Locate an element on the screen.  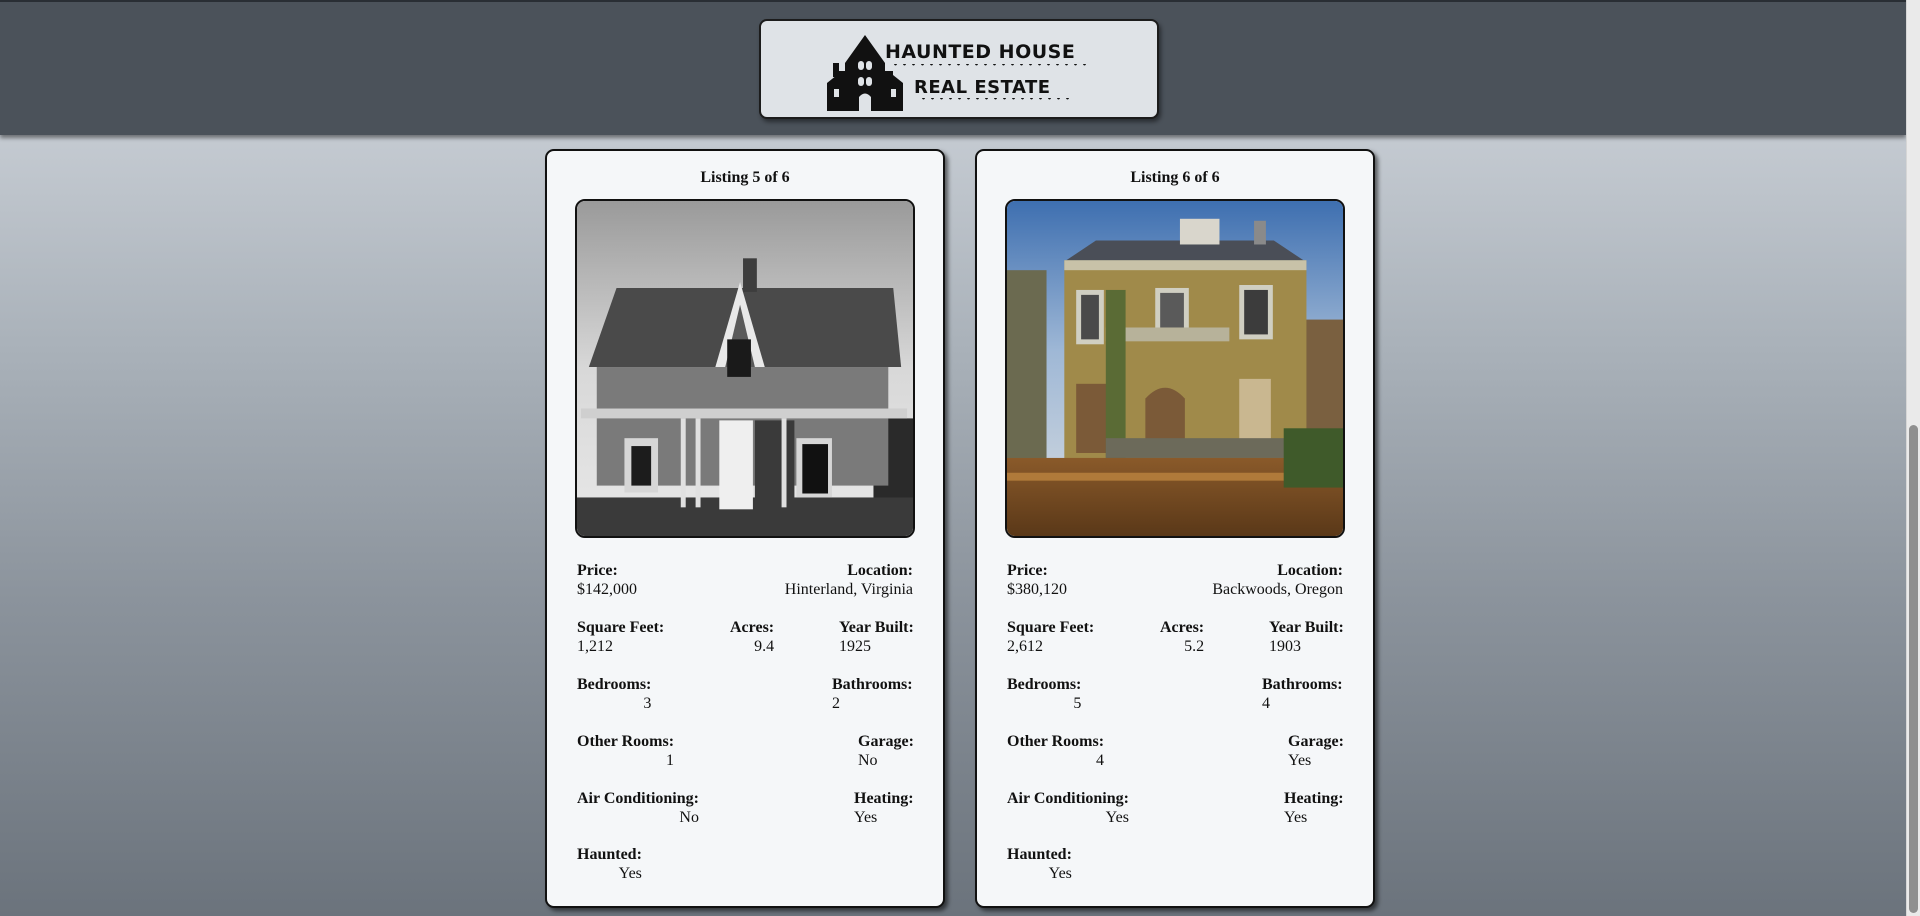
bedrooms-value: 5 is located at coordinates (1077, 703).